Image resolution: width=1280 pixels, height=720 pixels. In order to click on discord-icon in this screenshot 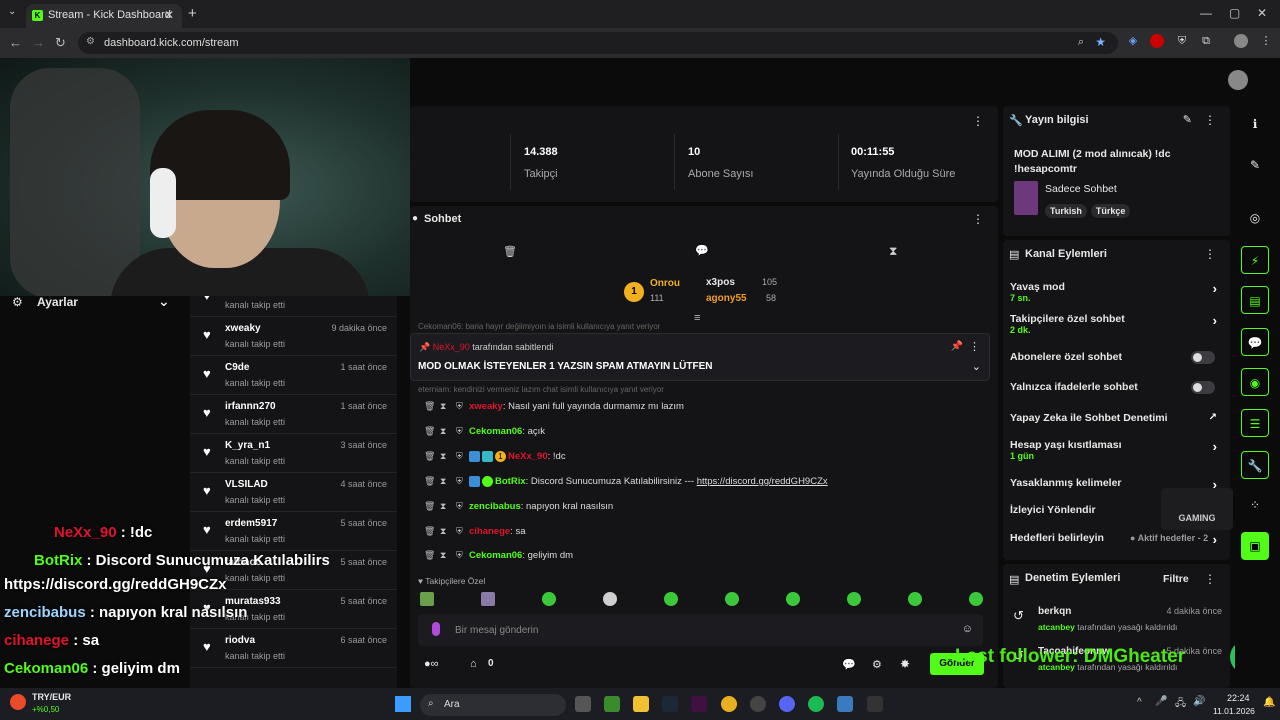, I will do `click(787, 704)`.